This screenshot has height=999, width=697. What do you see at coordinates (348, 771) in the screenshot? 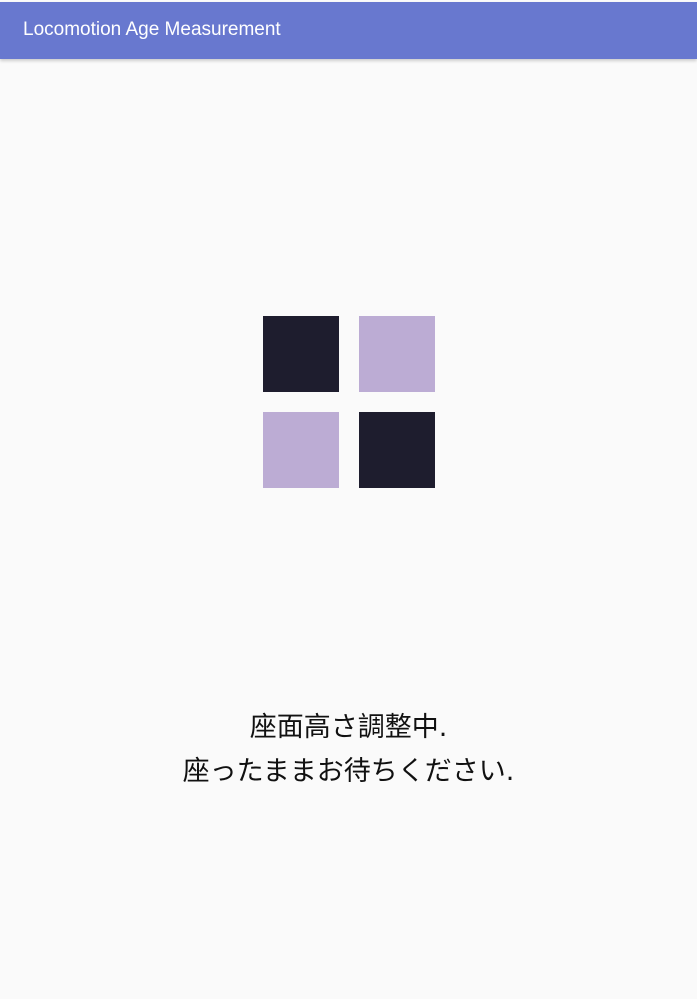
I see `status-message-line-2: 座ったままお待ちください.` at bounding box center [348, 771].